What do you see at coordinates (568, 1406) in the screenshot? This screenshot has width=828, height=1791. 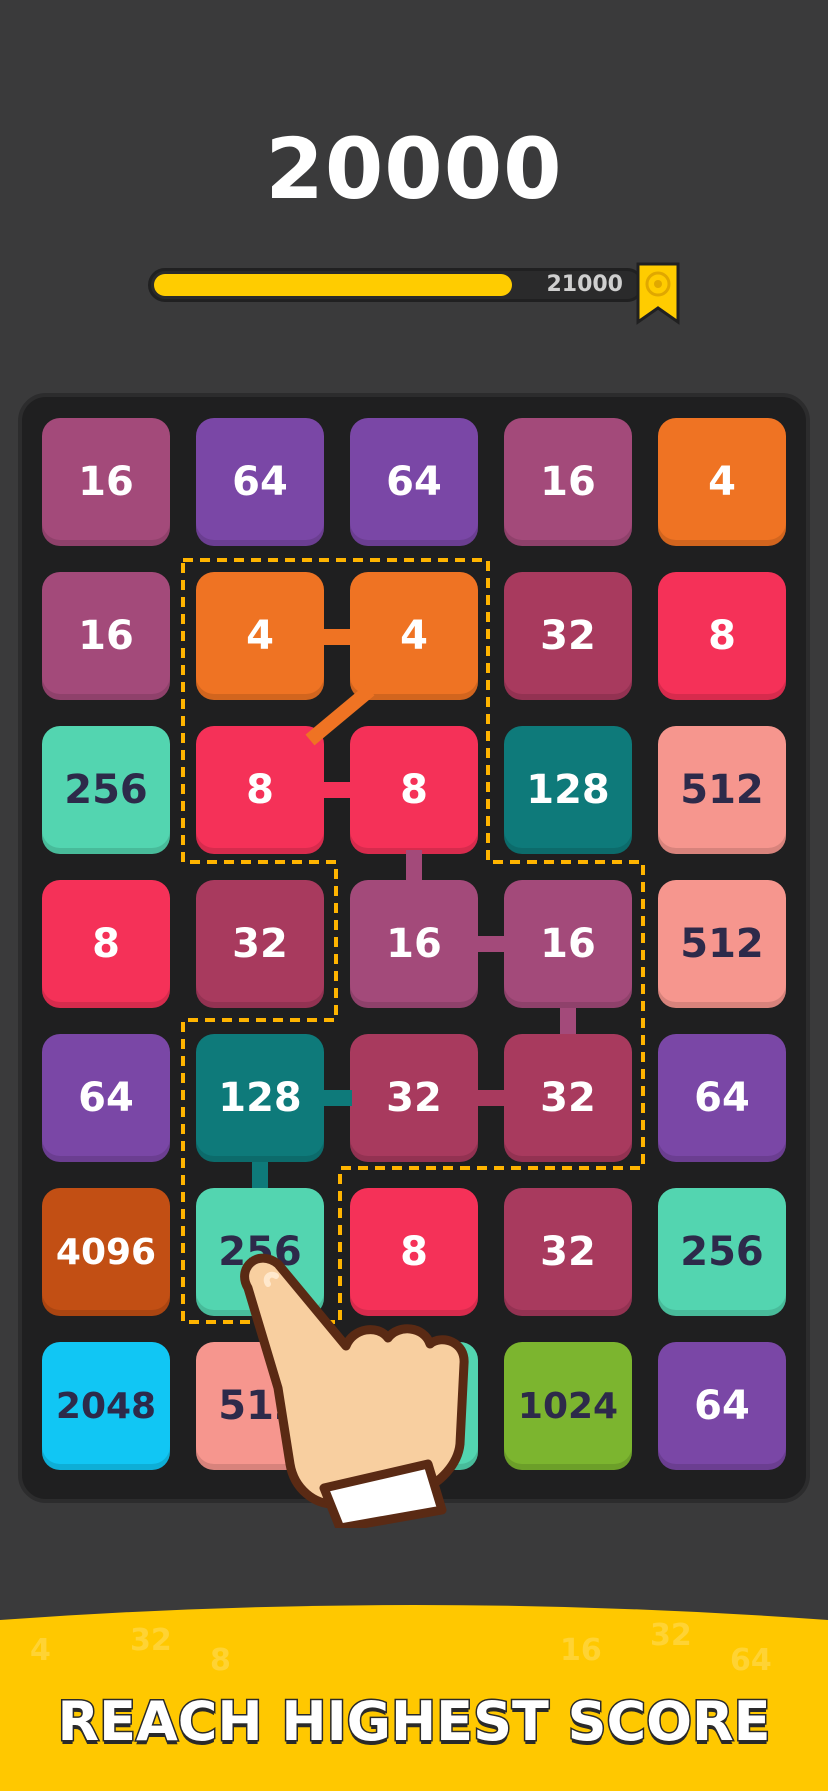 I see `tile: 1024` at bounding box center [568, 1406].